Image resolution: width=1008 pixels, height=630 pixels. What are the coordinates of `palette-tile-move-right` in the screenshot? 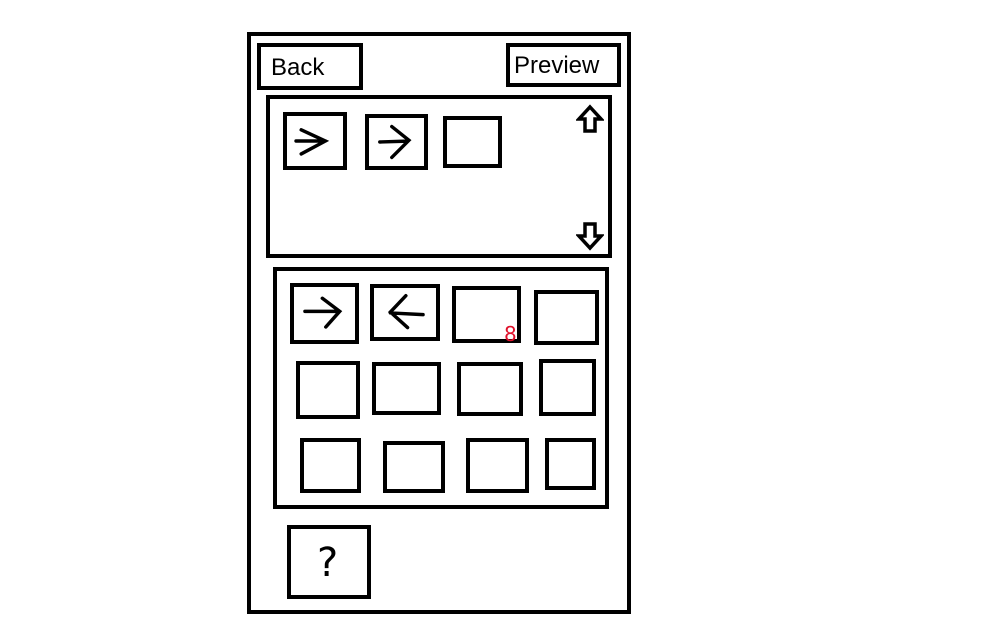 It's located at (324, 313).